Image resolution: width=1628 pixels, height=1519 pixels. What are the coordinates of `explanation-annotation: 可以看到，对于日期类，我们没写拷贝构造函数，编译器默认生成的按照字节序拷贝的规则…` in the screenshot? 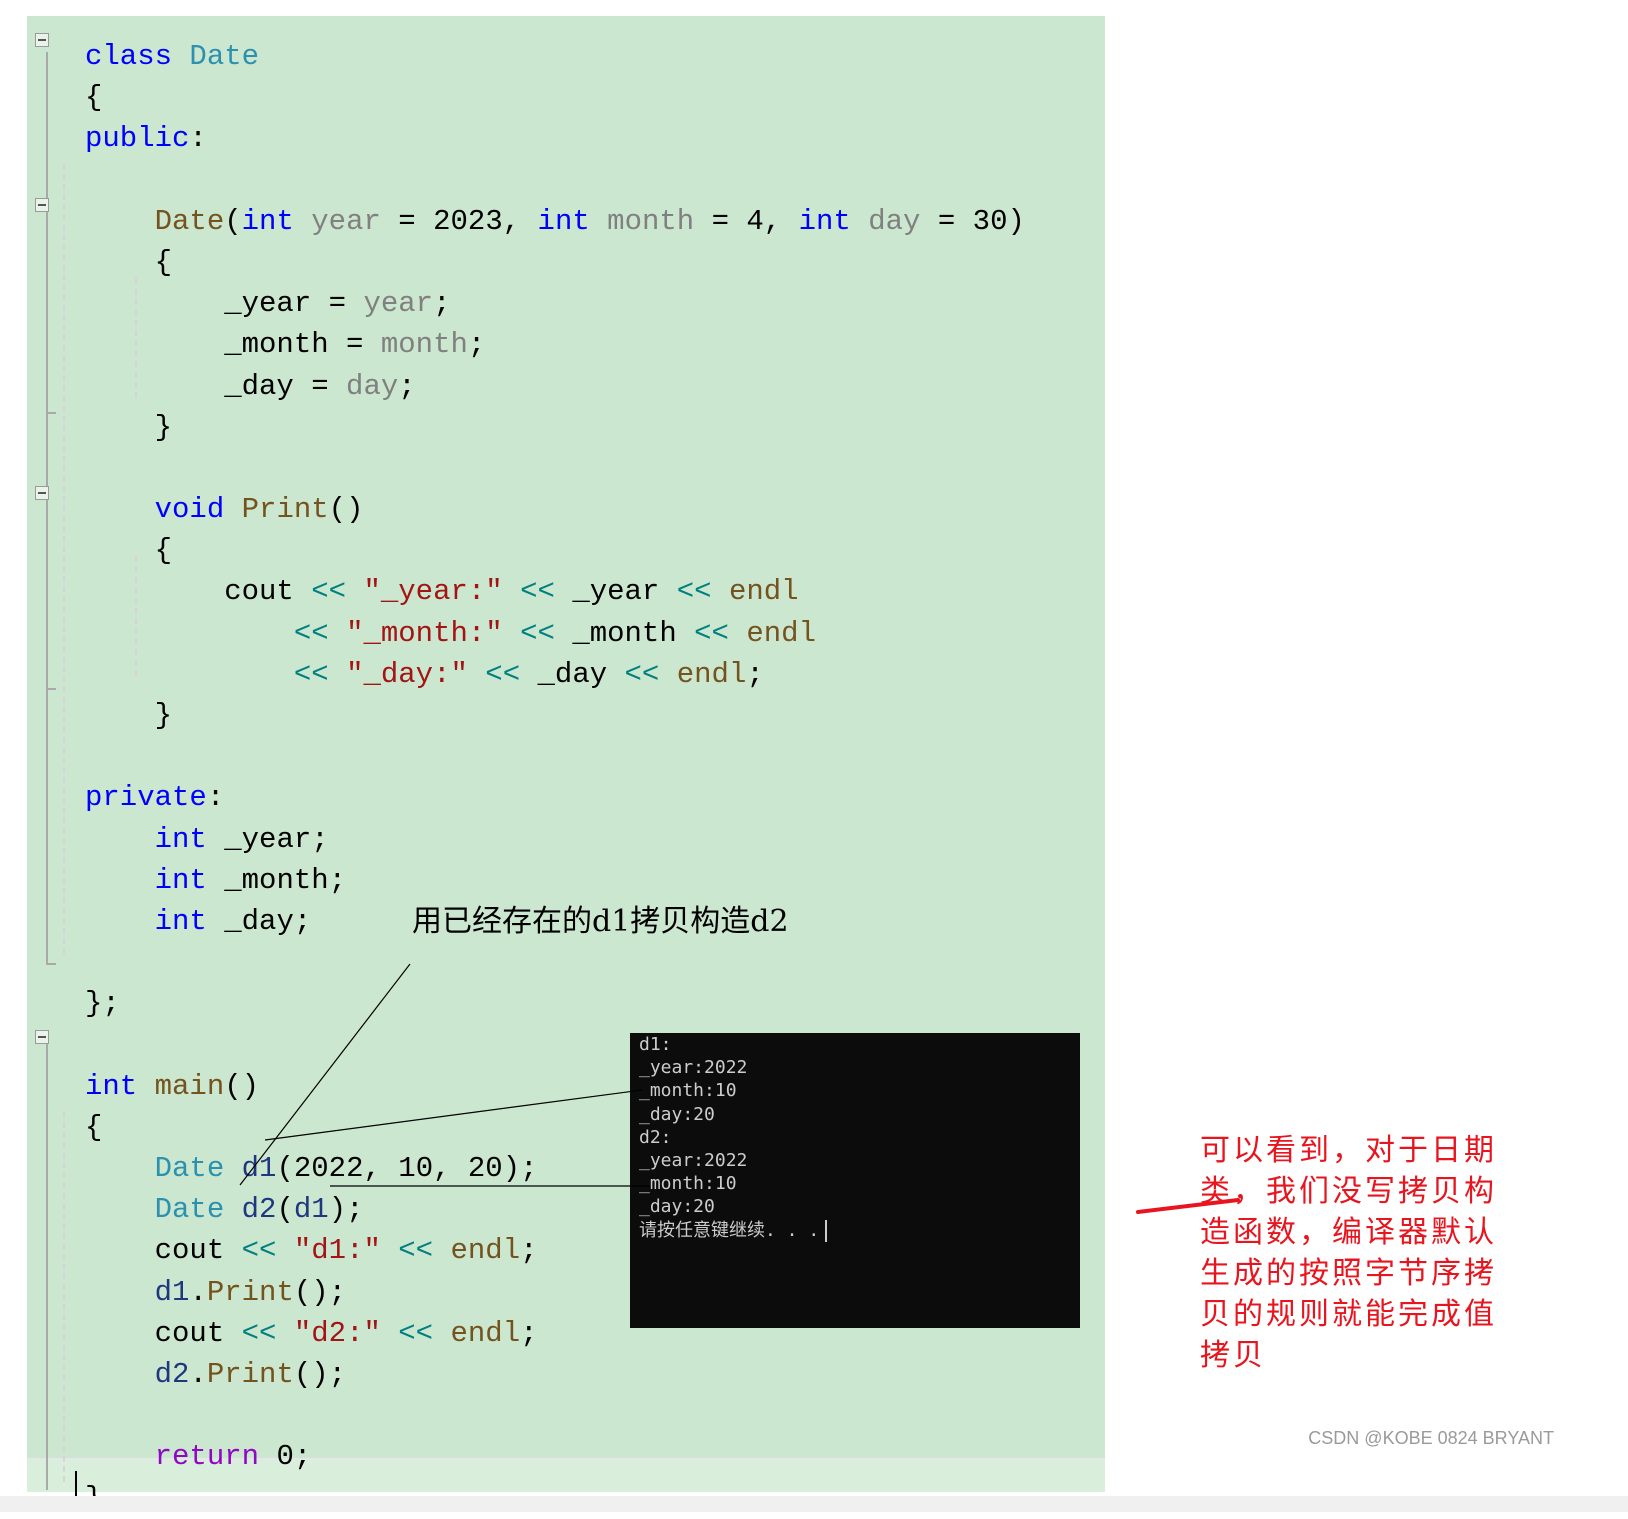 It's located at (1348, 1253).